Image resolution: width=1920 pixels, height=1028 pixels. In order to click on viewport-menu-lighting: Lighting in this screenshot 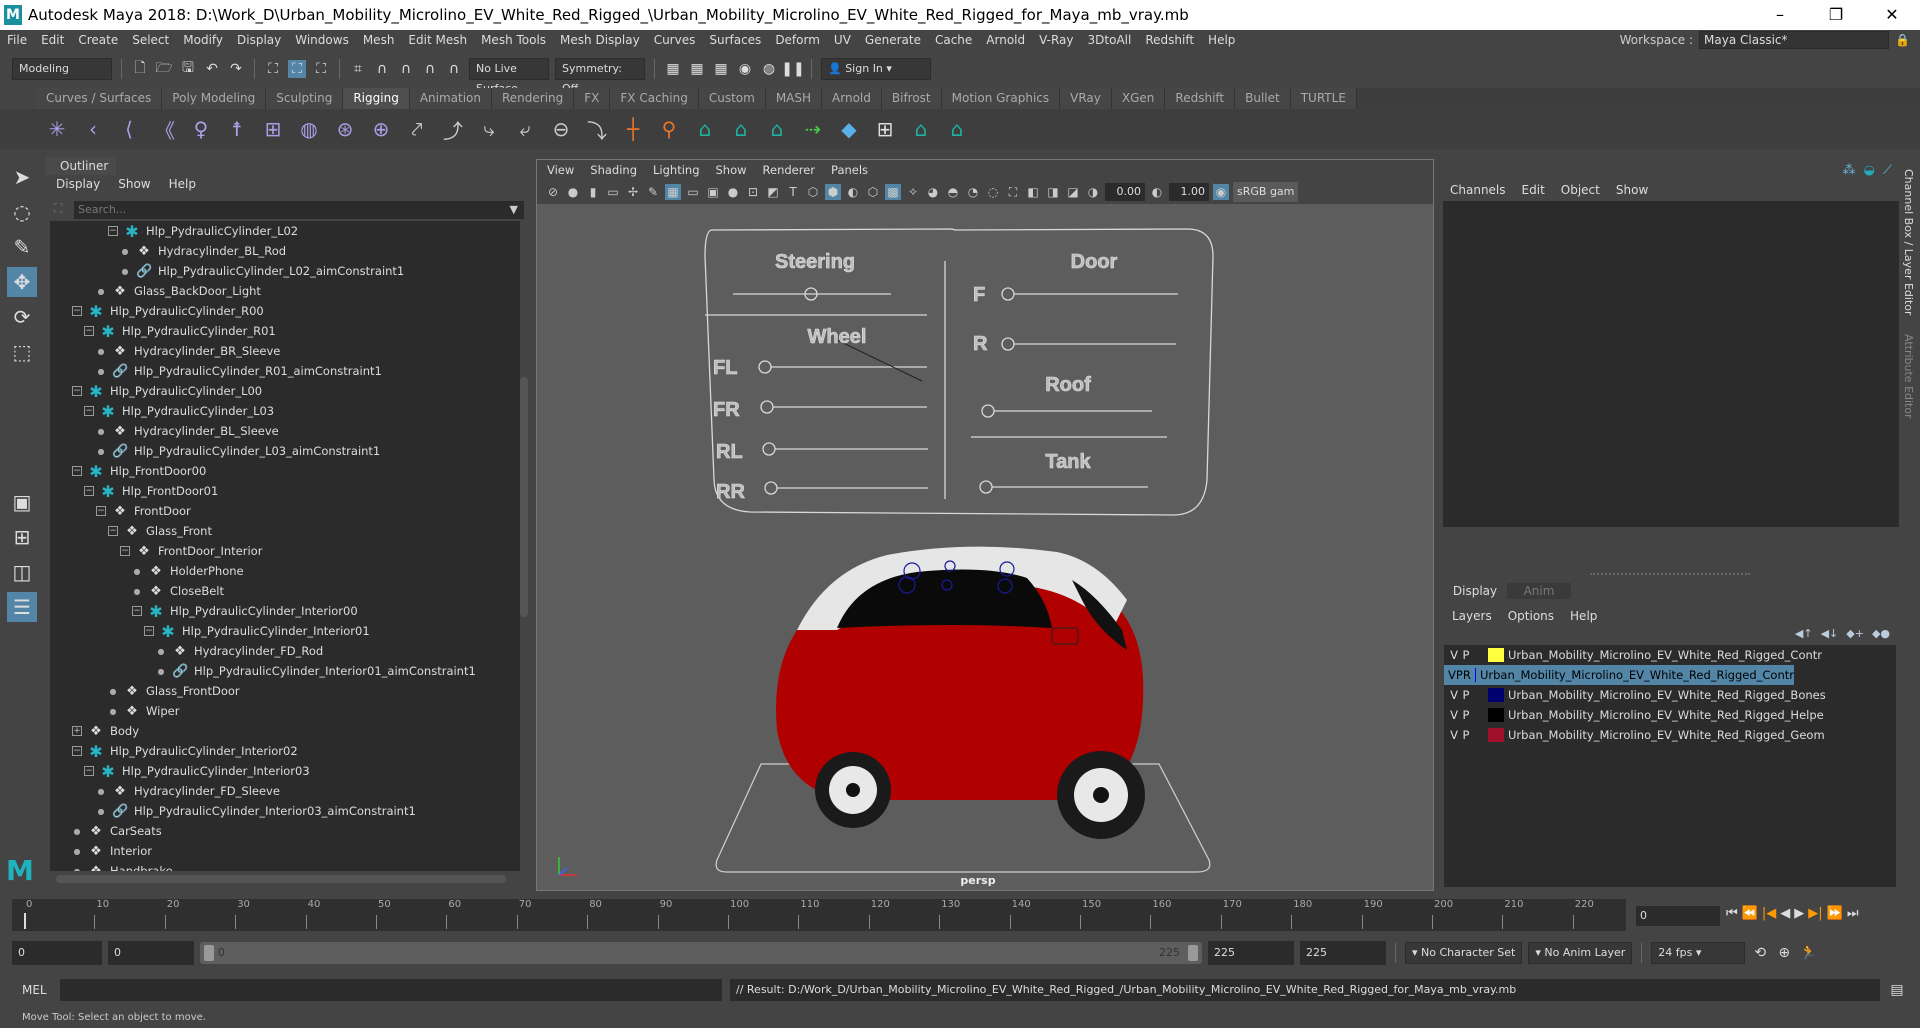, I will do `click(676, 170)`.